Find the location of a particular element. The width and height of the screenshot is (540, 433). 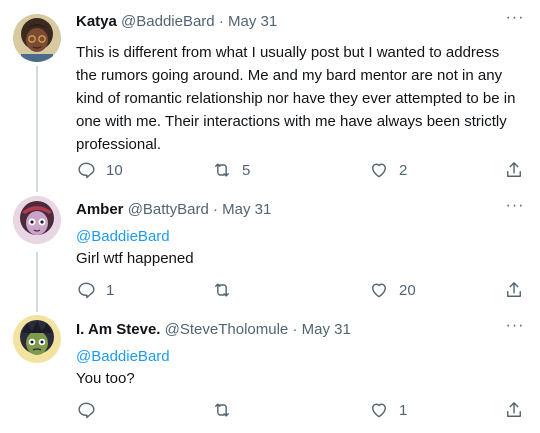

reply-button is located at coordinates (91, 410).